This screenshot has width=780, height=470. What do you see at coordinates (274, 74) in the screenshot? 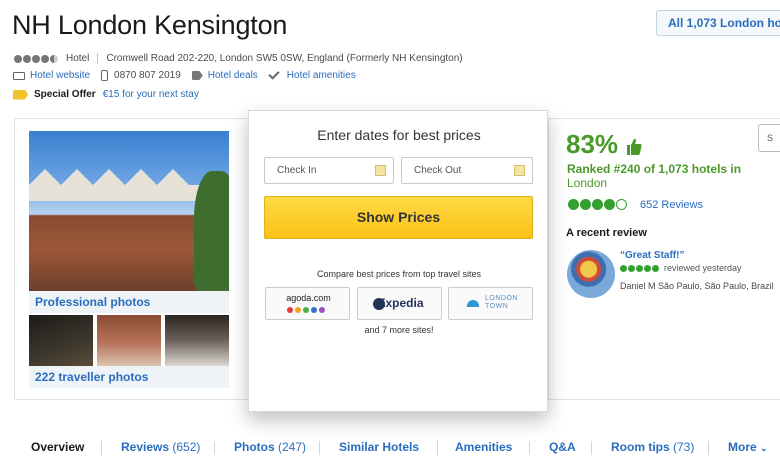
I see `check-icon` at bounding box center [274, 74].